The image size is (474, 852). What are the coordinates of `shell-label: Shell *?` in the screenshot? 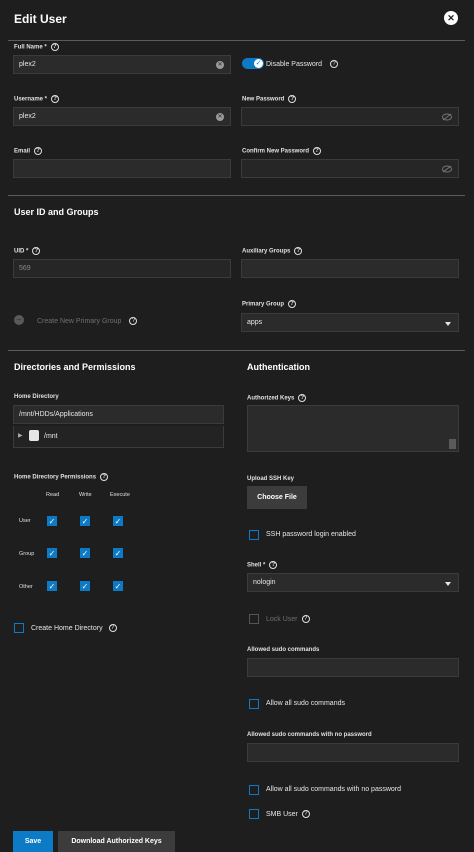 It's located at (262, 565).